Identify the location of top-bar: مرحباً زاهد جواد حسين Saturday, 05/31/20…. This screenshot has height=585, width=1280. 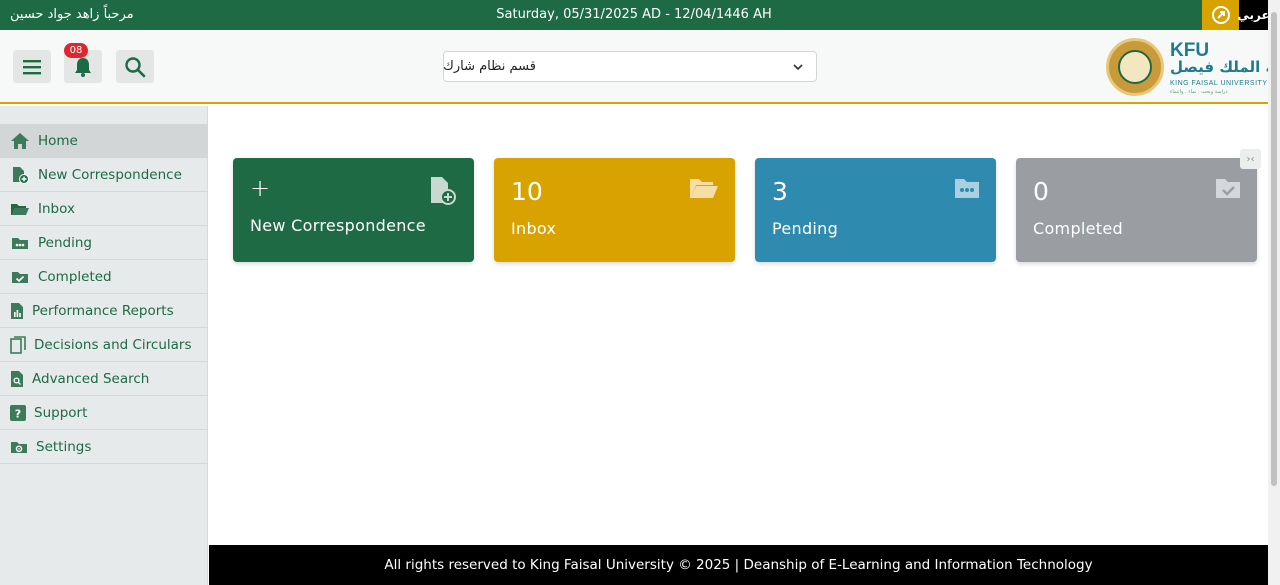
(635, 15).